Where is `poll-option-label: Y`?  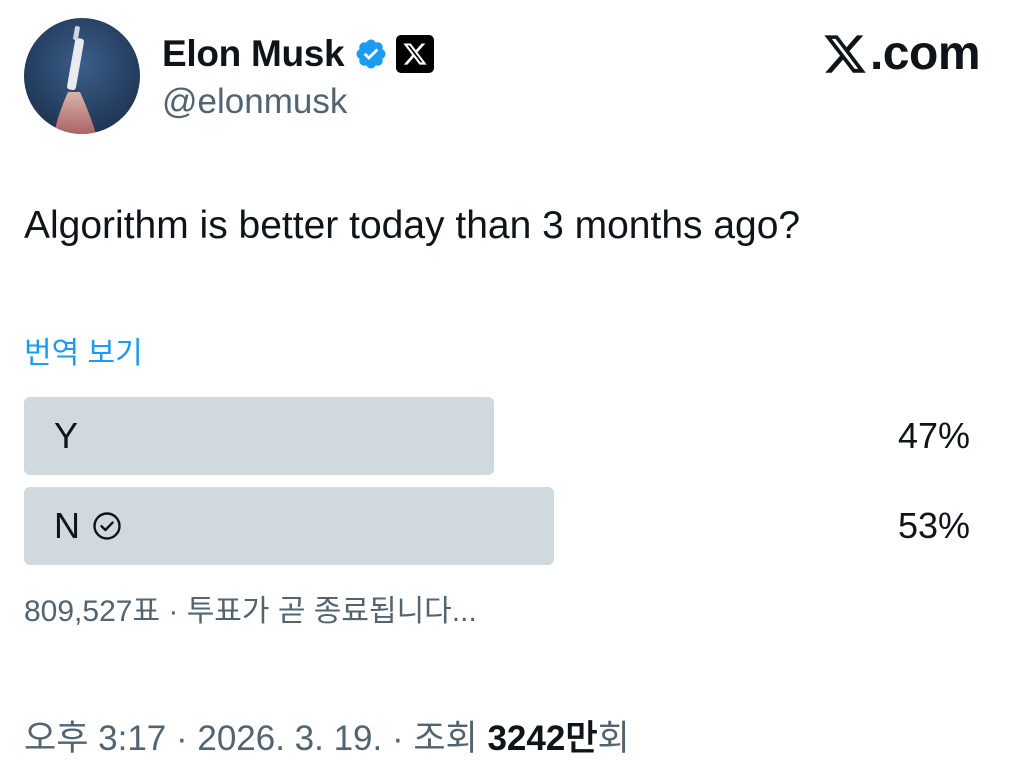
poll-option-label: Y is located at coordinates (66, 436).